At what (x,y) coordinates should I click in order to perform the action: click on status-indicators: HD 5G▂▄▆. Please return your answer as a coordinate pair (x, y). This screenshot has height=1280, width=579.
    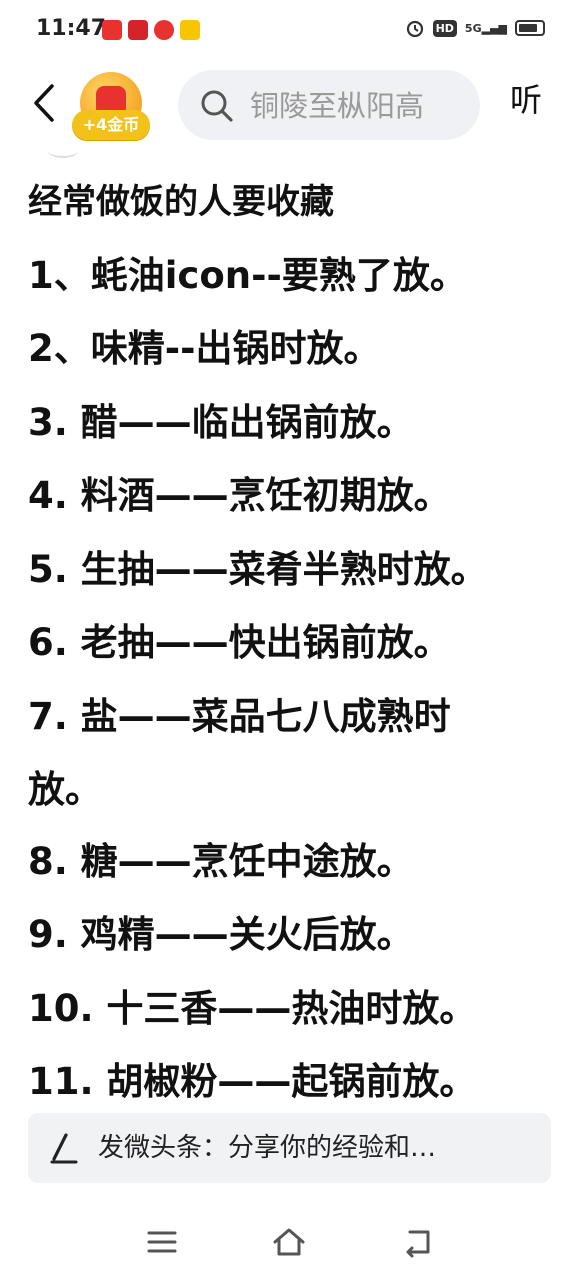
    Looking at the image, I should click on (475, 28).